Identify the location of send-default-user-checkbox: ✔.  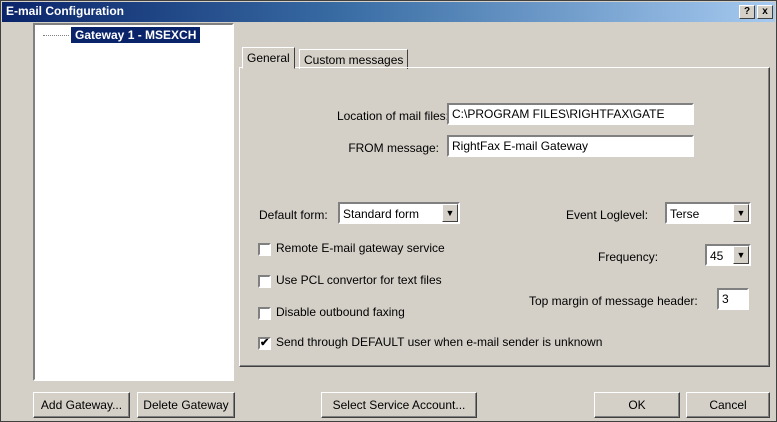
(264, 343).